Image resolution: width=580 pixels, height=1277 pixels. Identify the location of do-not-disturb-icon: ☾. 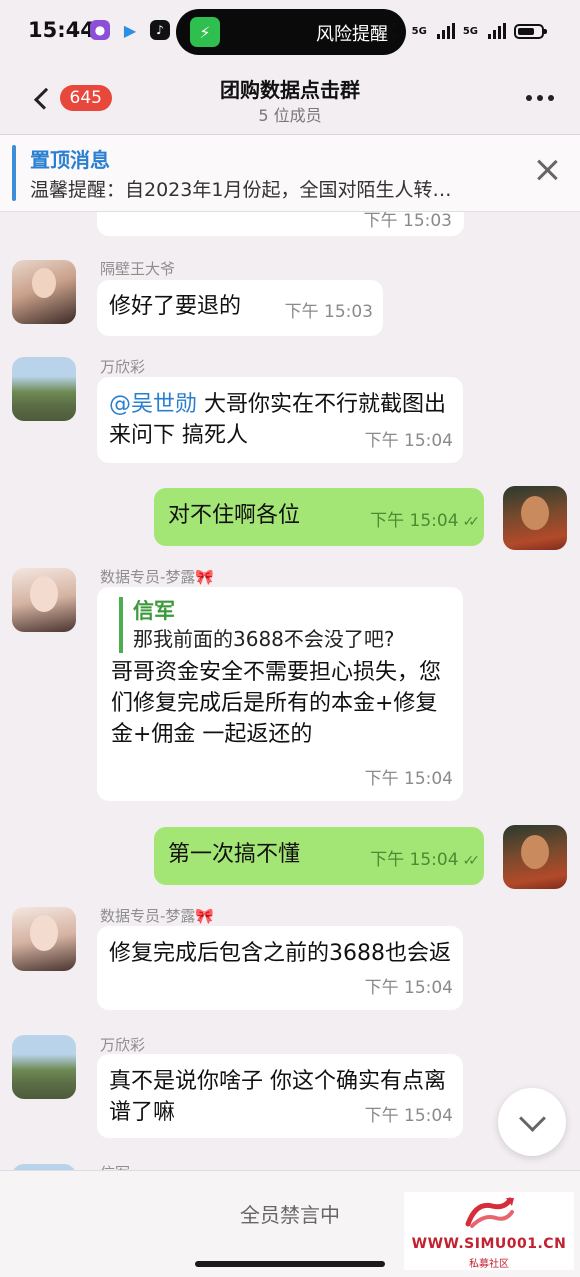
(395, 31).